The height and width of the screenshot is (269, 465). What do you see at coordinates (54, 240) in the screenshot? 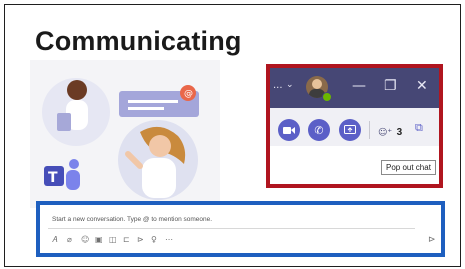
I see `format-icon: 𝐴` at bounding box center [54, 240].